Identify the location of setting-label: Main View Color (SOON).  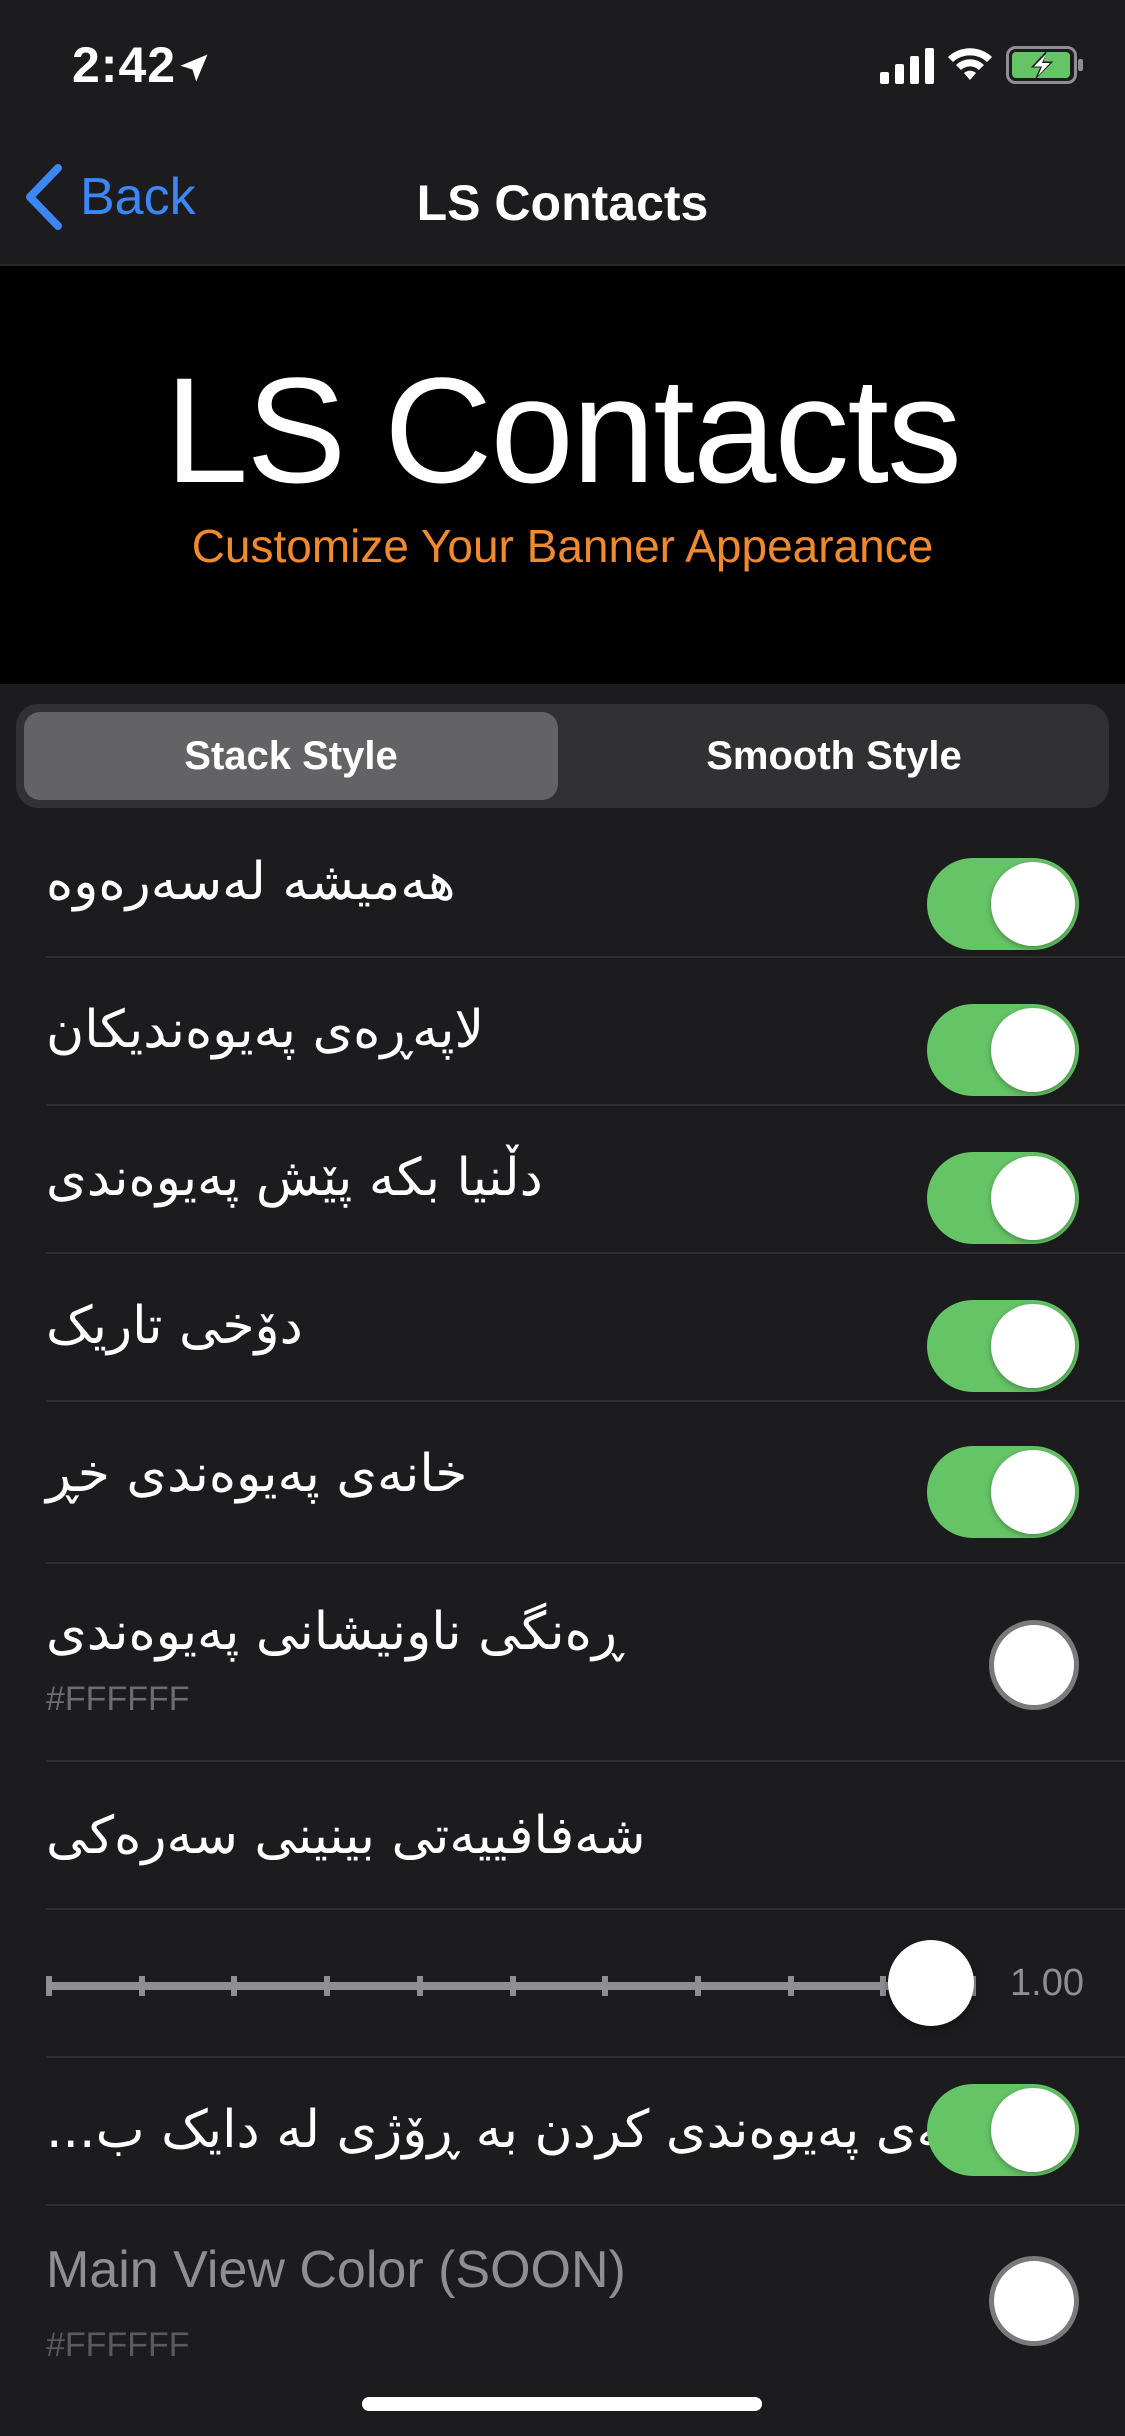
(336, 2270).